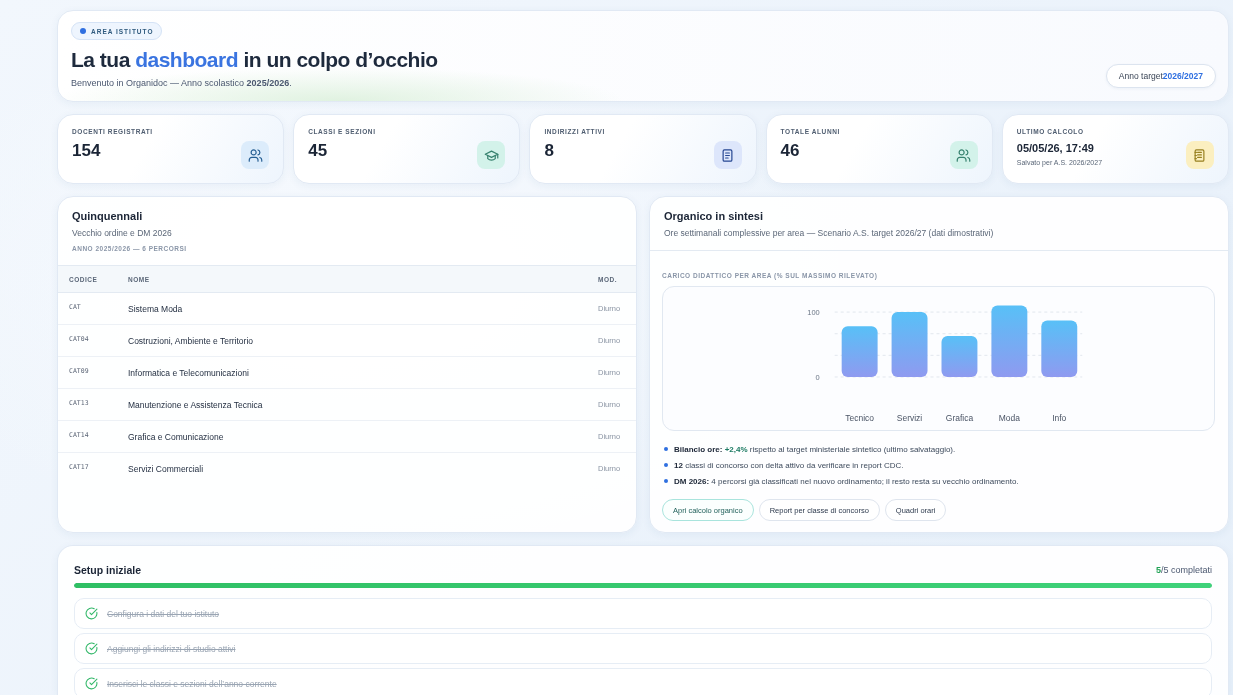 This screenshot has height=695, width=1233. What do you see at coordinates (352, 340) in the screenshot?
I see `table-cell: Costruzioni, Ambiente e Territorio` at bounding box center [352, 340].